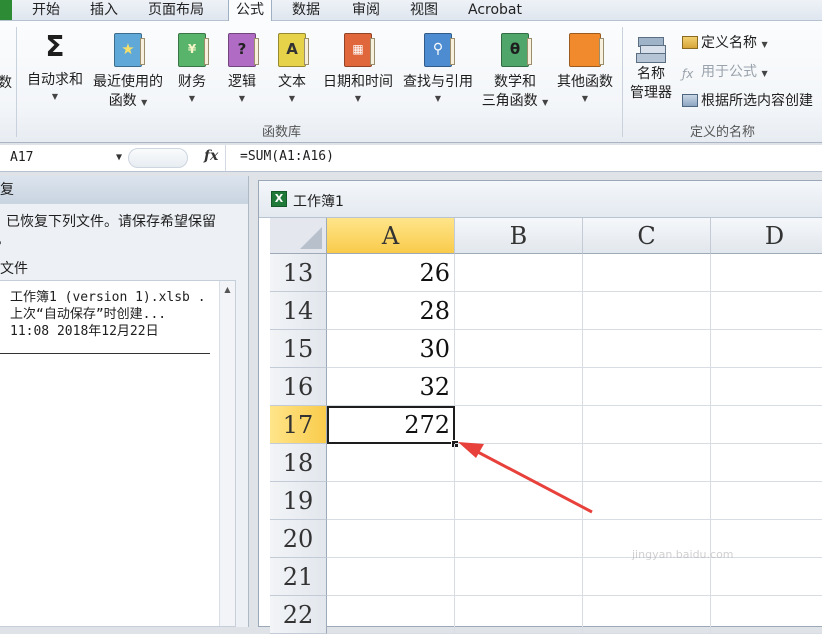 This screenshot has width=822, height=634. What do you see at coordinates (651, 62) in the screenshot?
I see `name-manager-button: 名称 管理器` at bounding box center [651, 62].